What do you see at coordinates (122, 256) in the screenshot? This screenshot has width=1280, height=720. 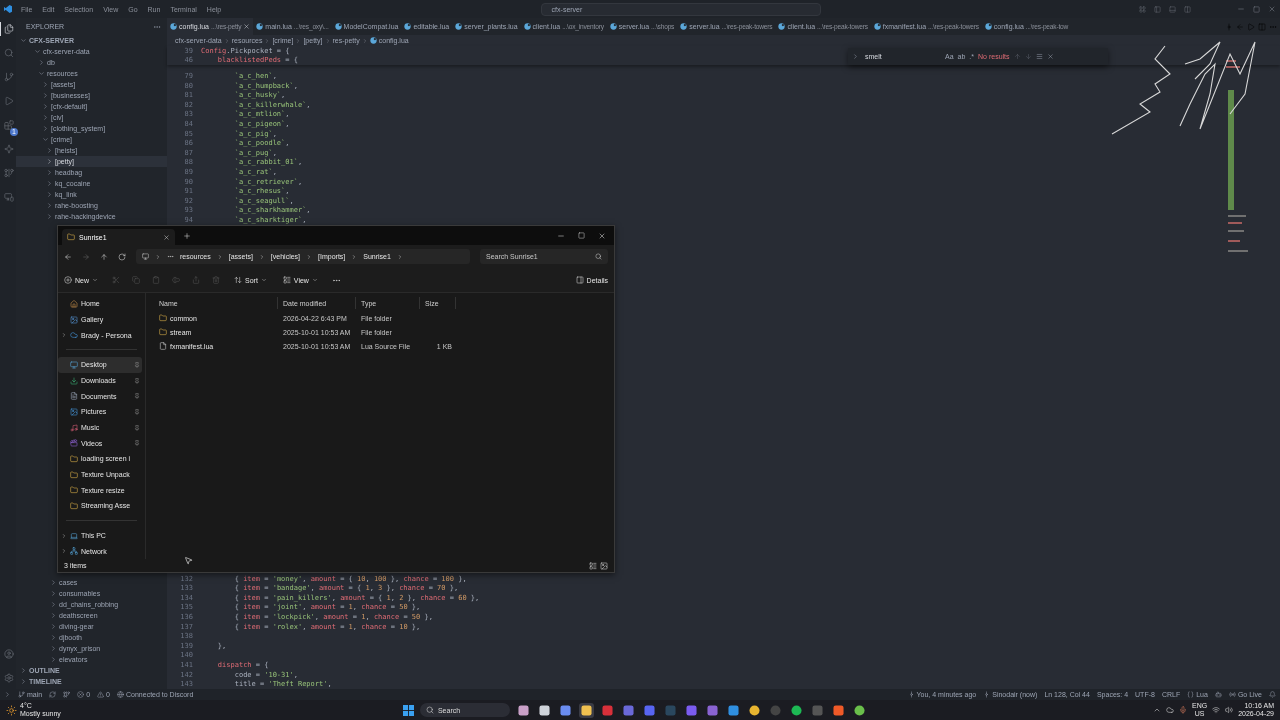 I see `refresh-icon` at bounding box center [122, 256].